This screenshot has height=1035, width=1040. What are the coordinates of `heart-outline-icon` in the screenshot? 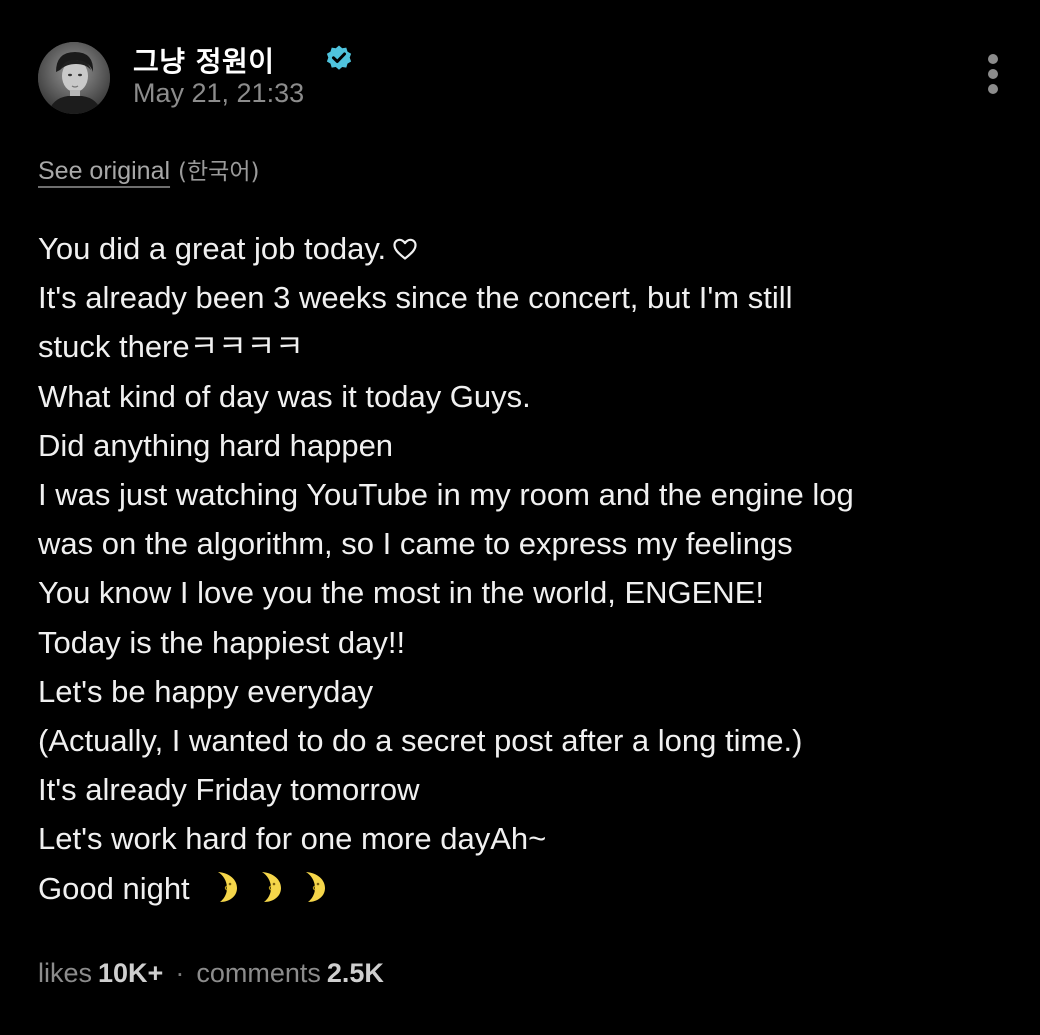 It's located at (405, 249).